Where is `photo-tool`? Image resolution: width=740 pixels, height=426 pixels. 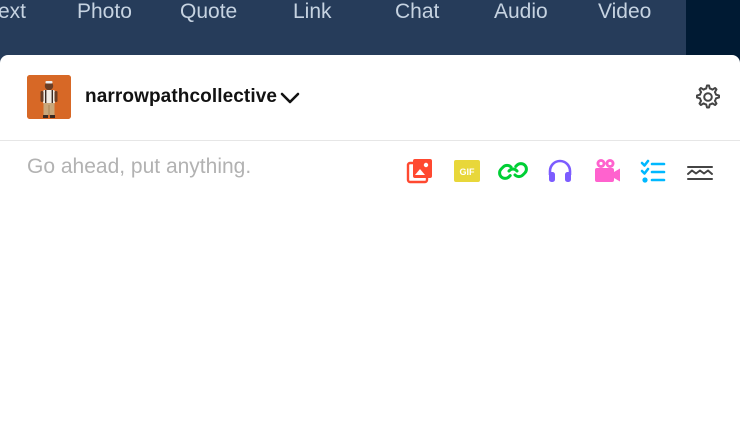 photo-tool is located at coordinates (420, 171).